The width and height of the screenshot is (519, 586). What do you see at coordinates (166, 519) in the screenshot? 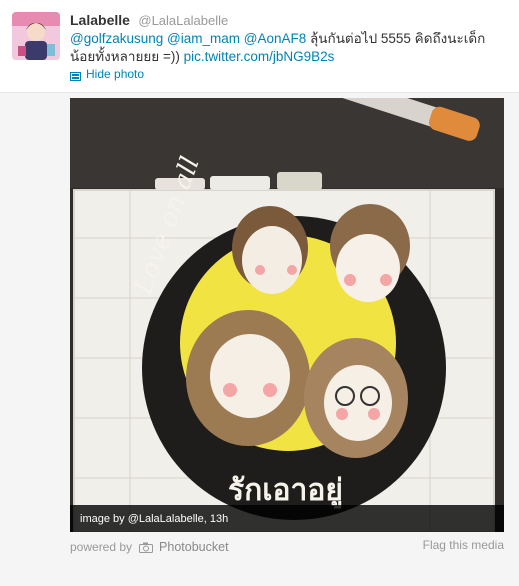
I see `caption-user: @LalaLalabelle` at bounding box center [166, 519].